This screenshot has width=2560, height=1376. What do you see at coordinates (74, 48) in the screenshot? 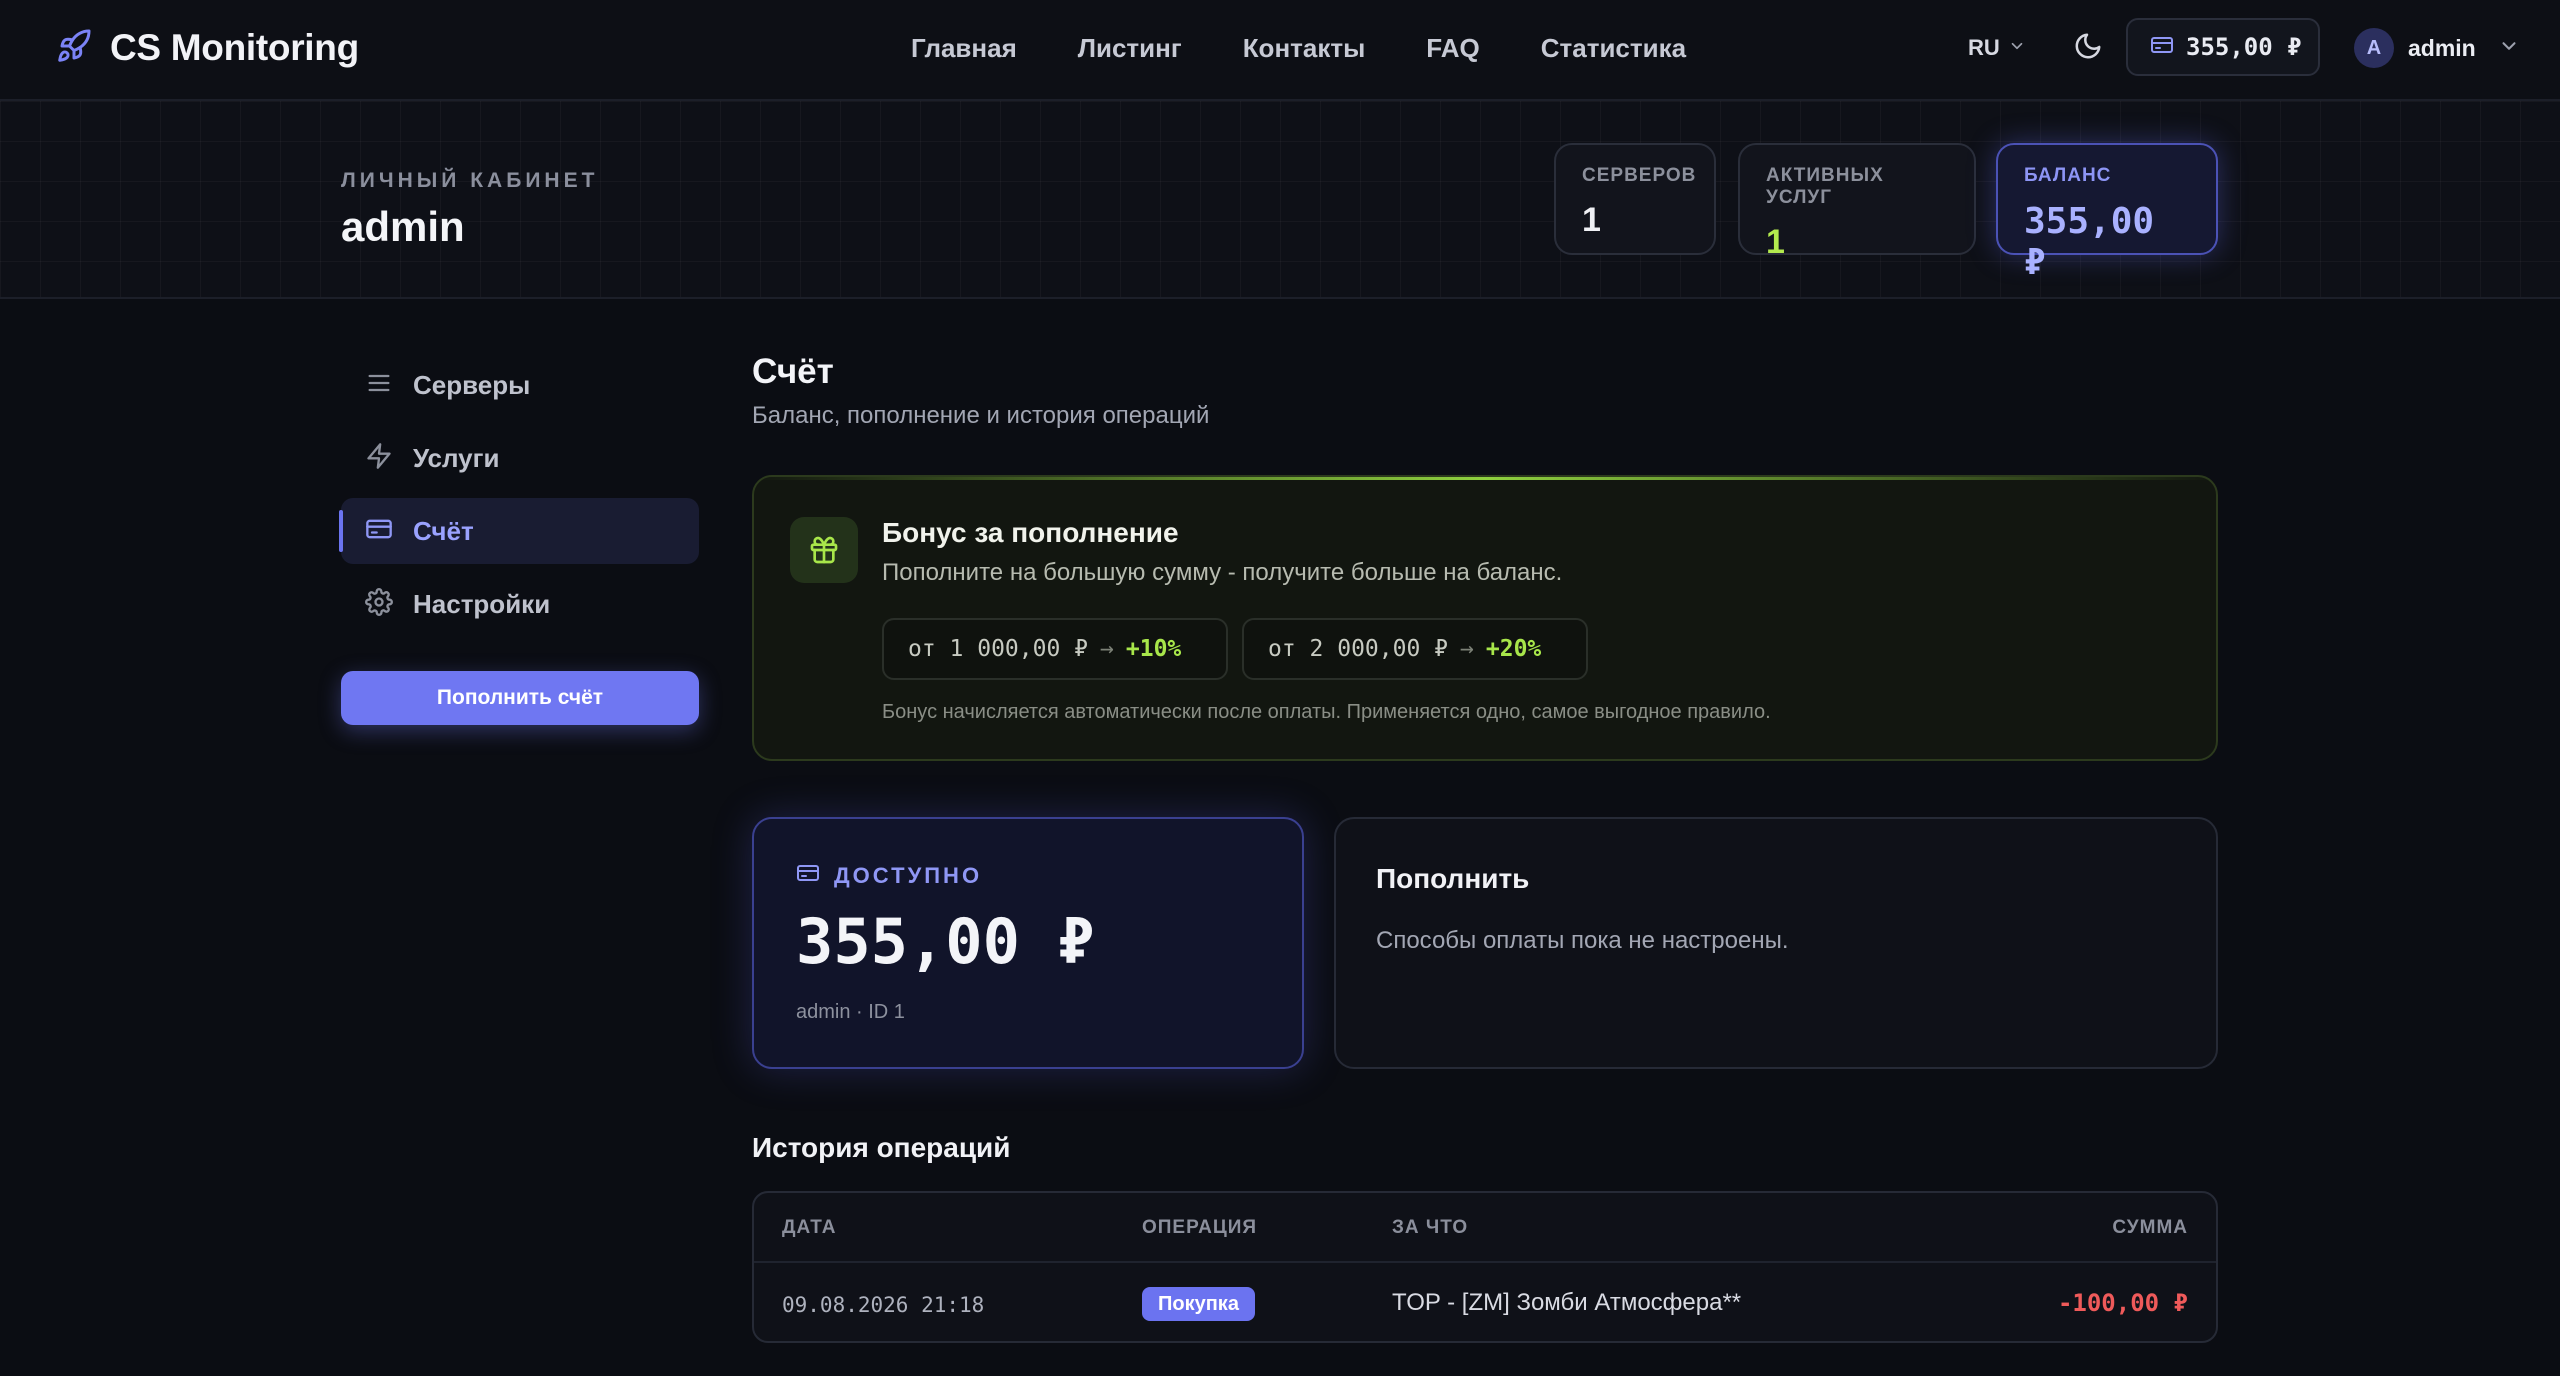
I see `rocket-icon` at bounding box center [74, 48].